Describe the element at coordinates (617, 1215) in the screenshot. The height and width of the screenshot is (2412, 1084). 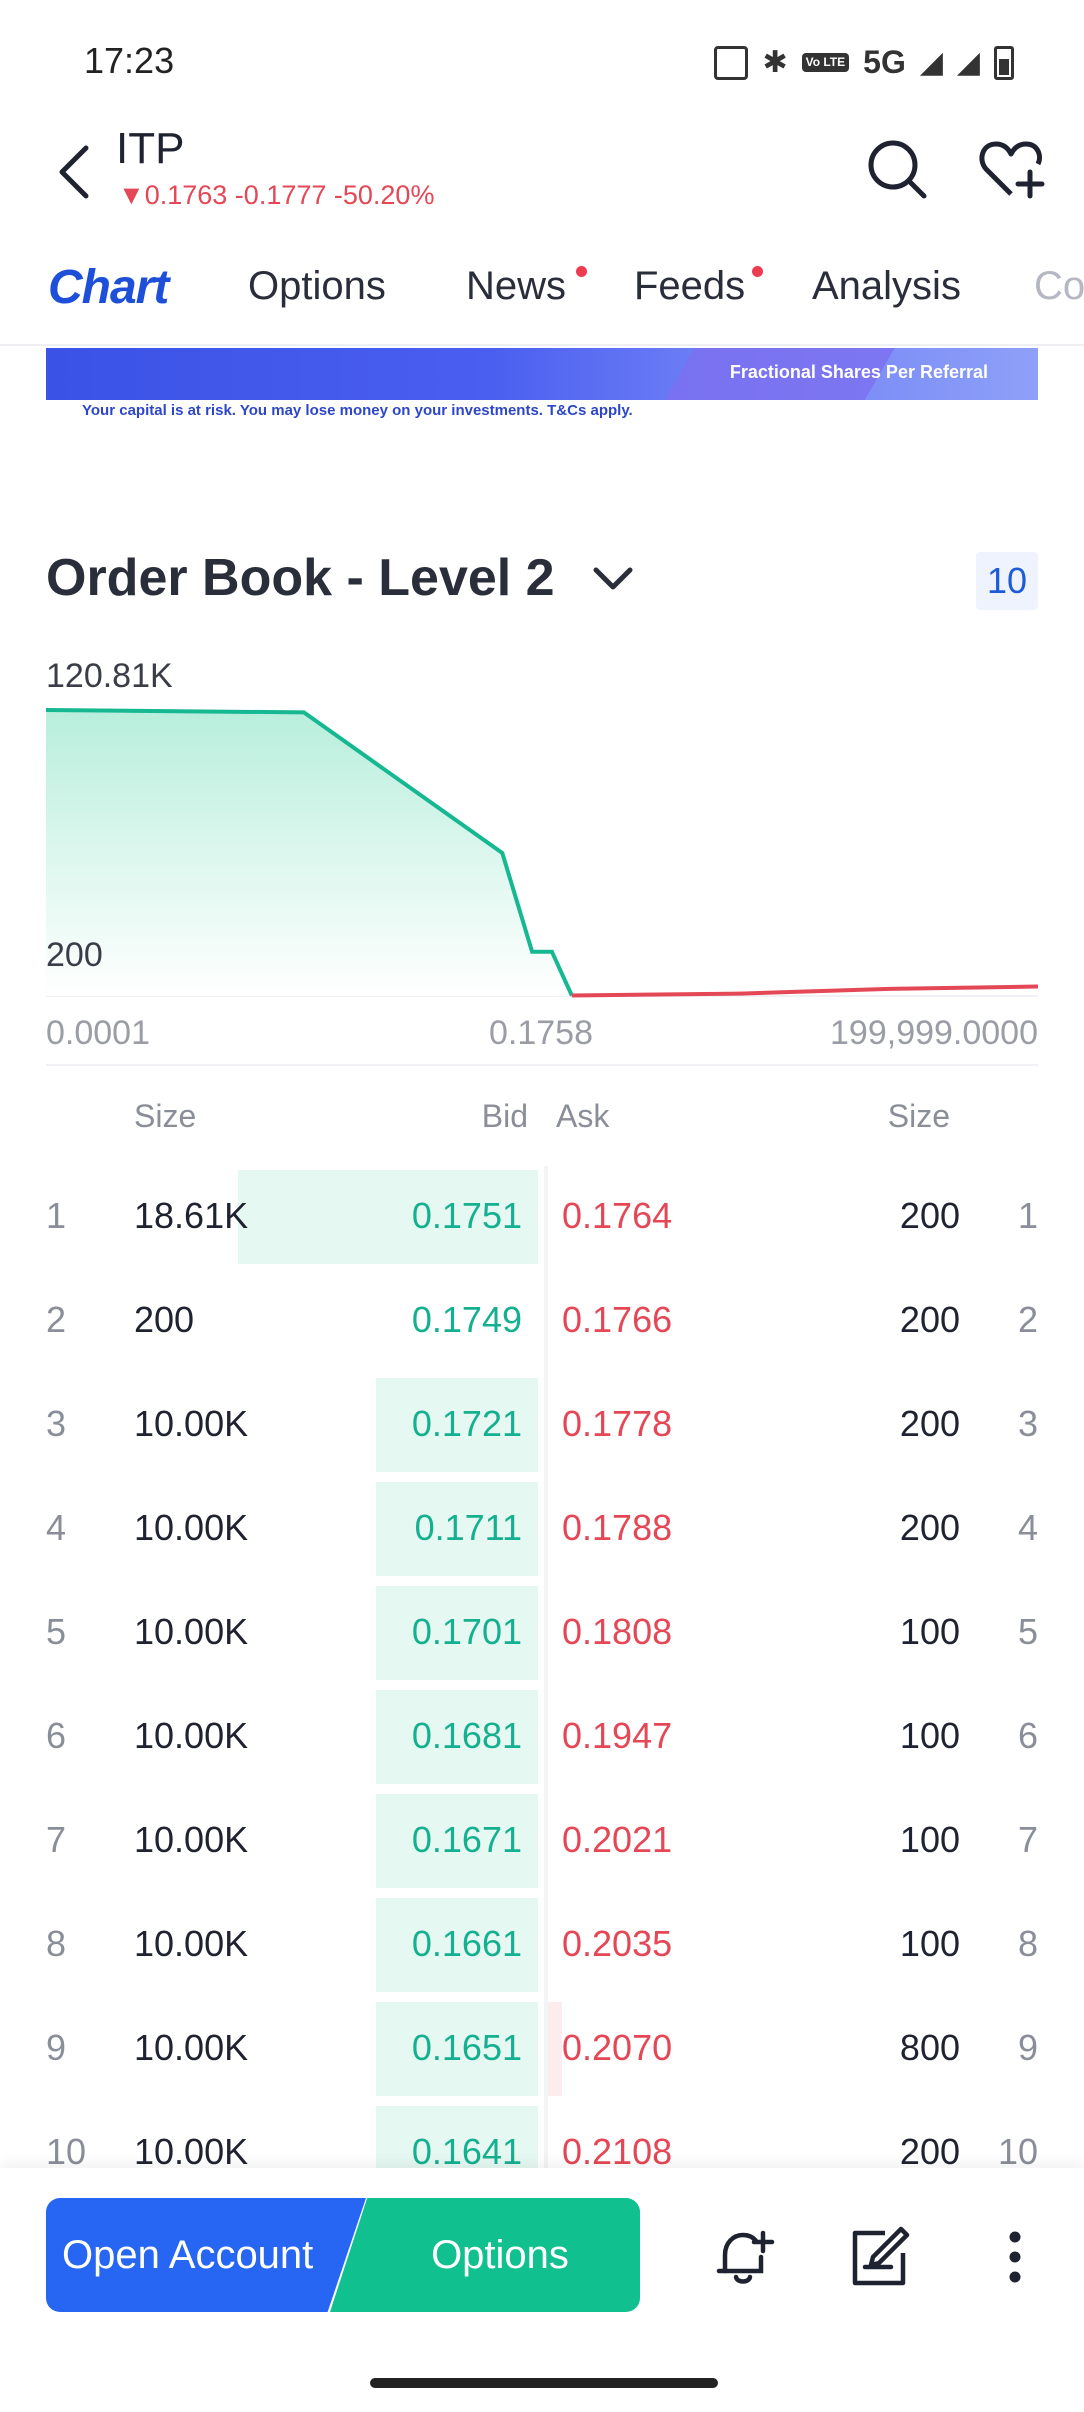
I see `ask-price: 0.1764` at that location.